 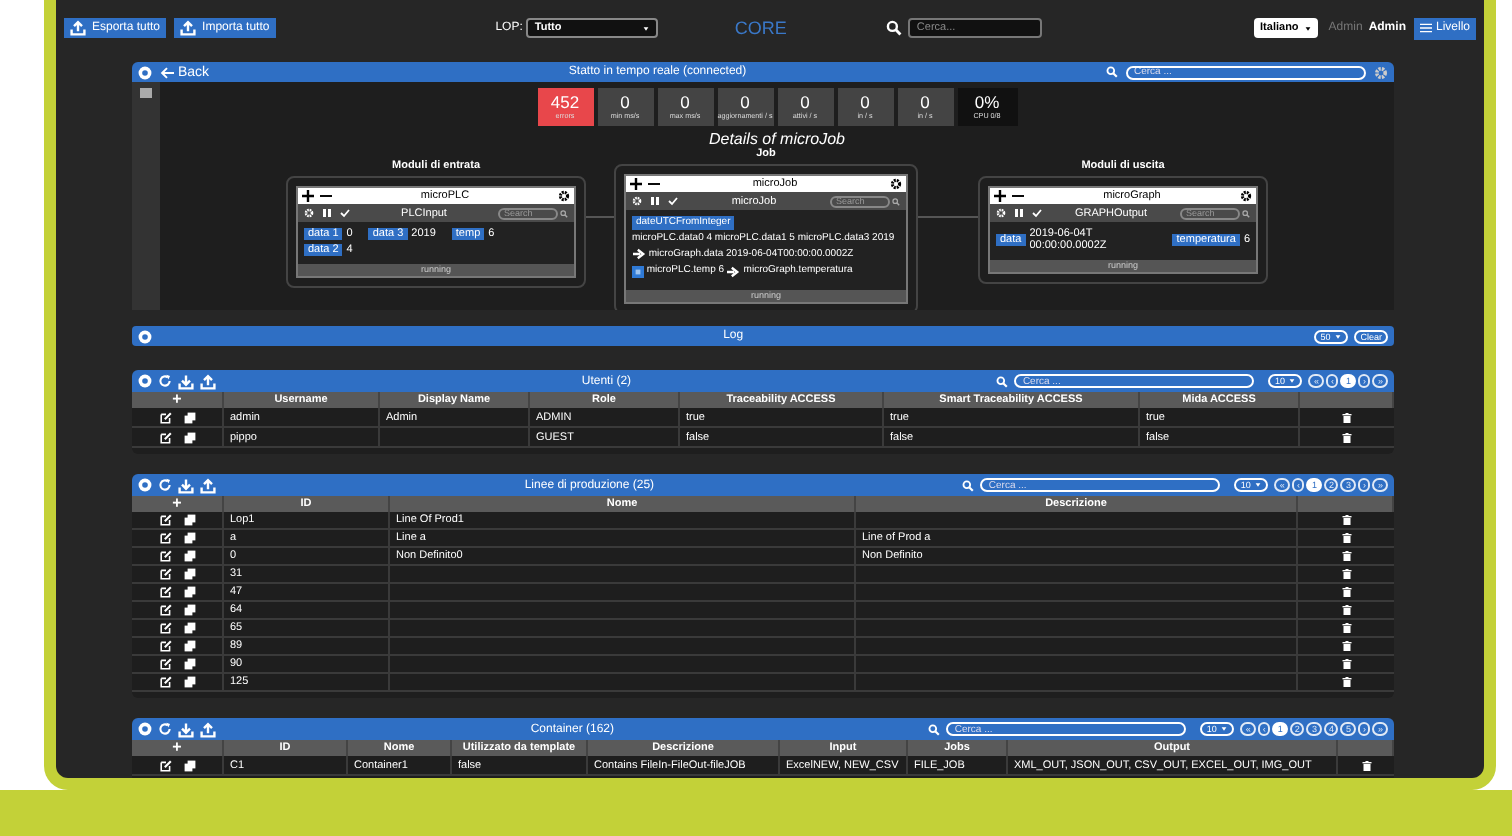 I want to click on brand-title: CORE, so click(x=760, y=28).